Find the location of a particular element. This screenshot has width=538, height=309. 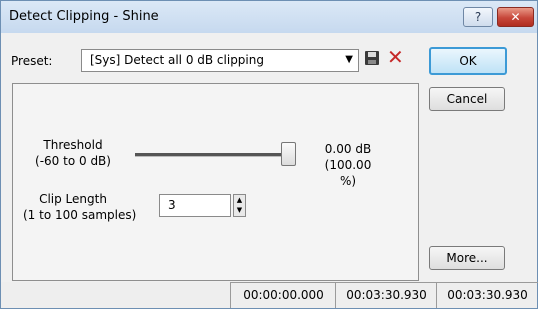

help-button: ? is located at coordinates (478, 17).